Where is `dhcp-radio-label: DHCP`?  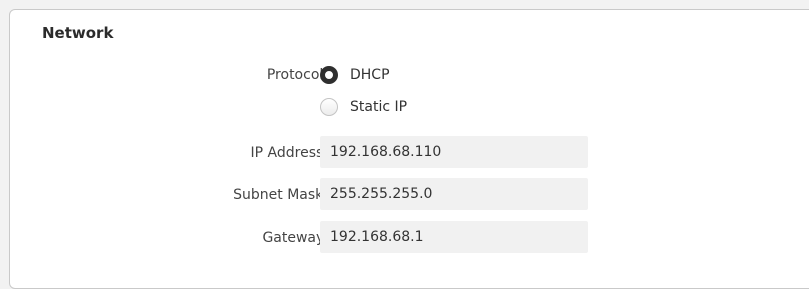 dhcp-radio-label: DHCP is located at coordinates (370, 75).